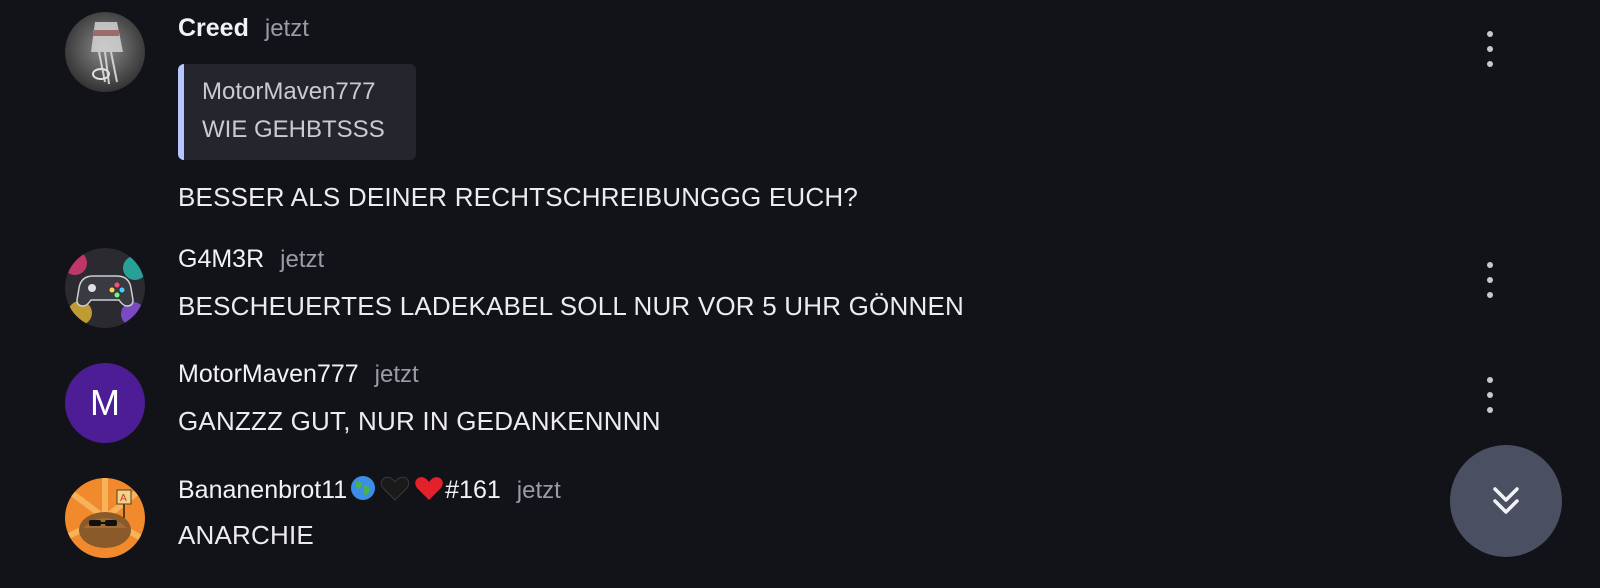 The height and width of the screenshot is (588, 1600). Describe the element at coordinates (395, 488) in the screenshot. I see `black-heart-emoji-icon` at that location.